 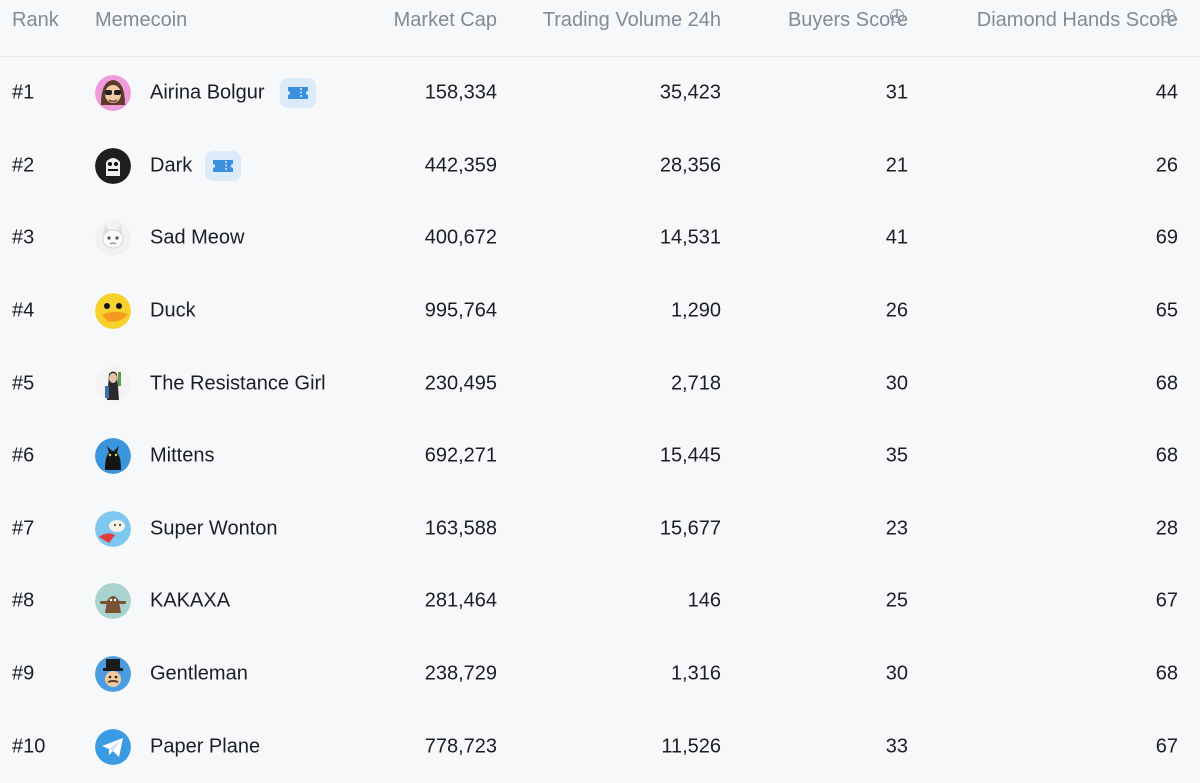 I want to click on table-row: #9 Gentleman 238,729 1,316 30 68, so click(x=600, y=674).